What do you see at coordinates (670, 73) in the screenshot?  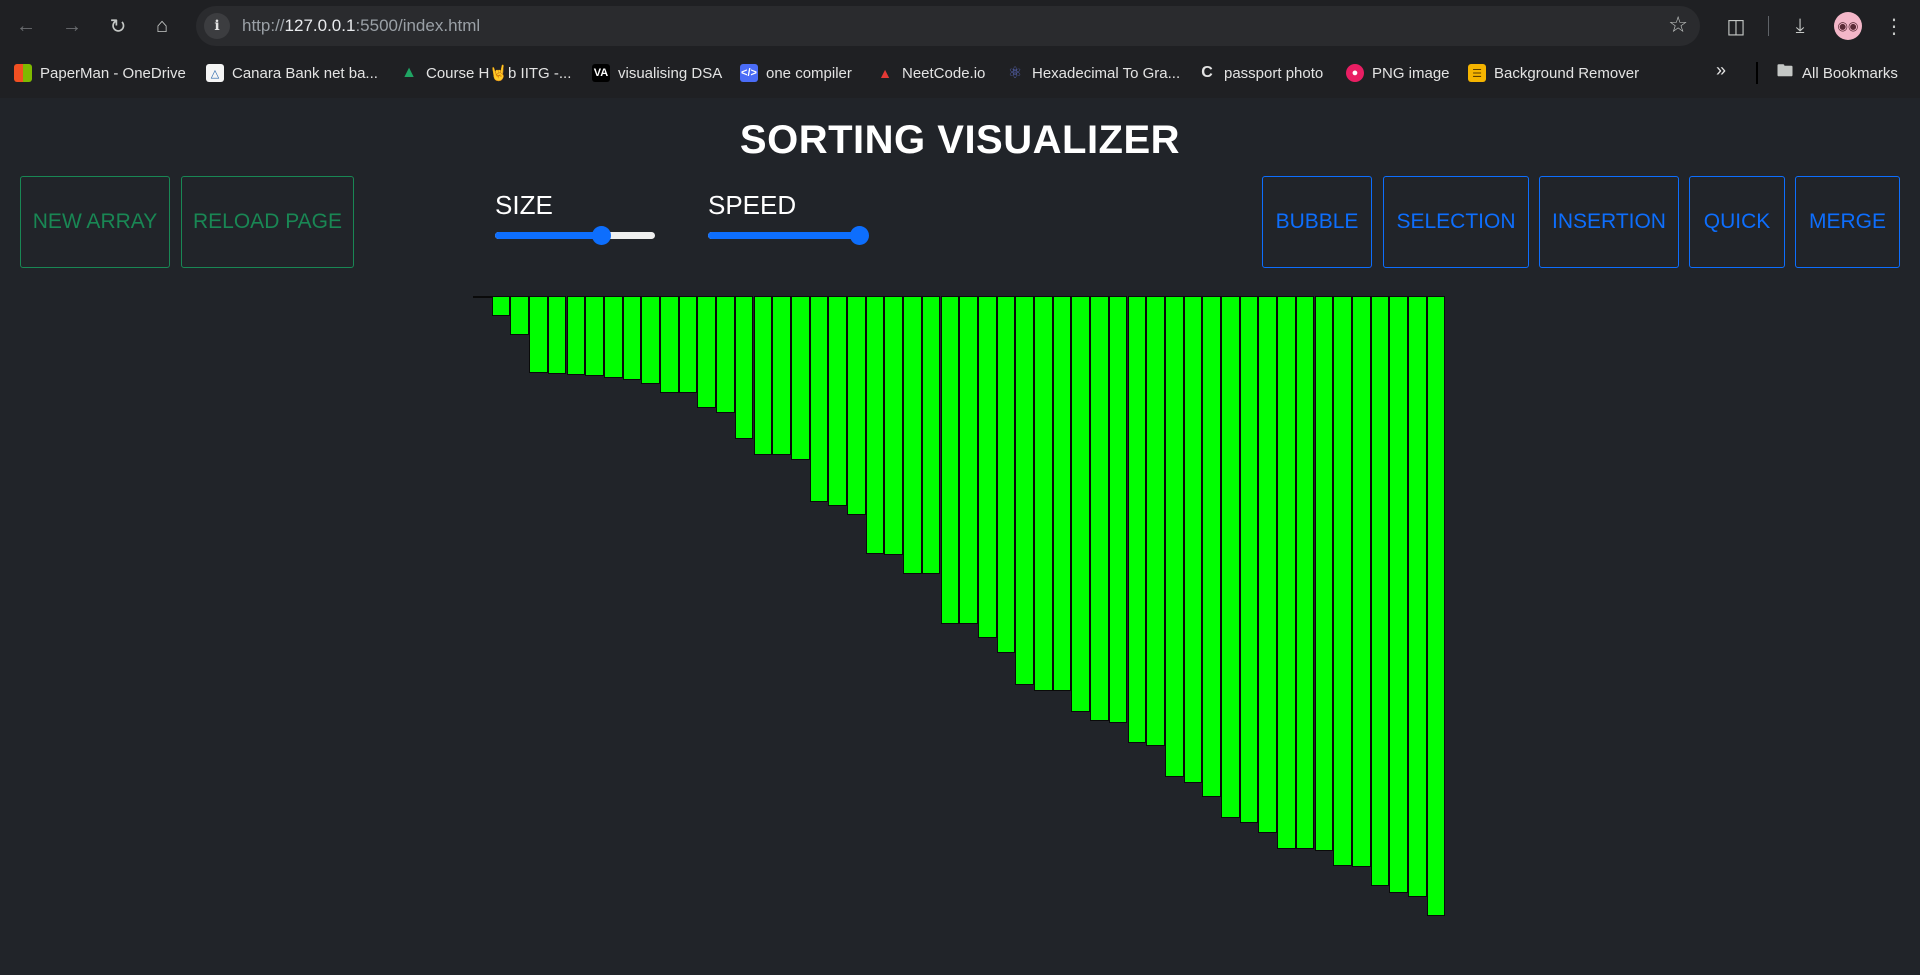 I see `bookmark-label: visualising DSA` at bounding box center [670, 73].